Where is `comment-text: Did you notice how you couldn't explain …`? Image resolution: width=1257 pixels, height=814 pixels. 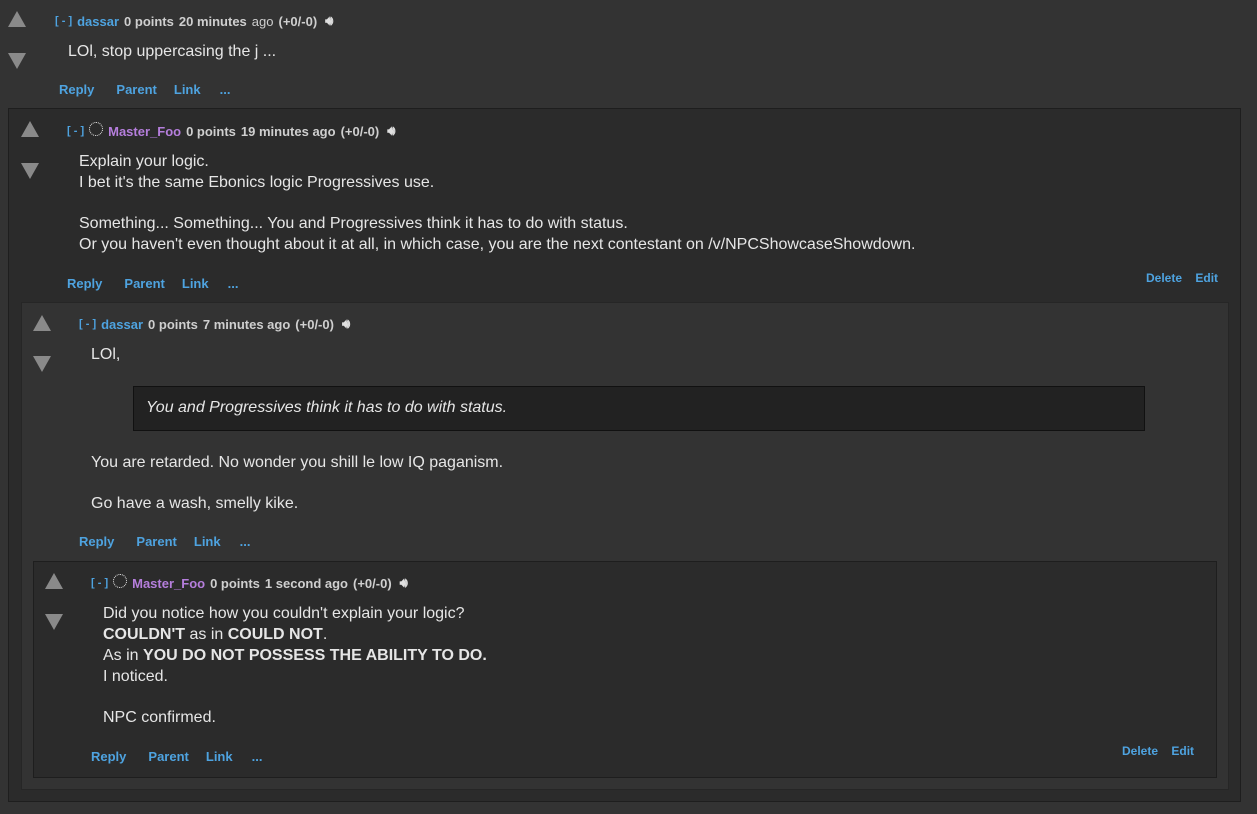 comment-text: Did you notice how you couldn't explain … is located at coordinates (284, 613).